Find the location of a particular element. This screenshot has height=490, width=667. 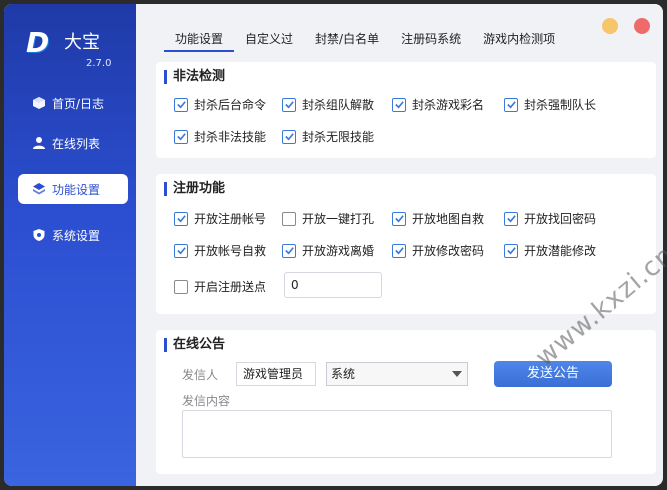

option-open-account-rescue: 开放帐号自救 is located at coordinates (220, 250).